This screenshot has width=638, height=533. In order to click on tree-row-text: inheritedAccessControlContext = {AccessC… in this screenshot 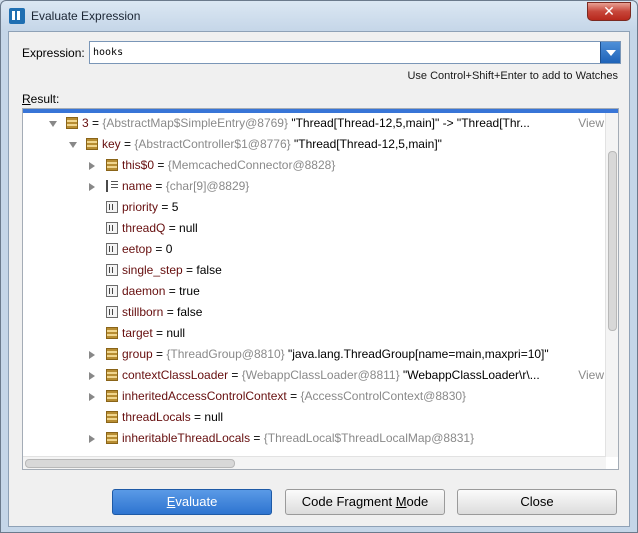, I will do `click(294, 396)`.